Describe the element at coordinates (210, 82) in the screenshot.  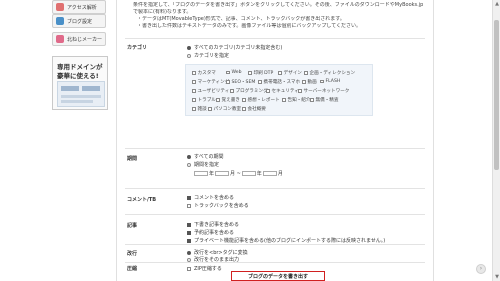
I see `category-item: マーケティング` at that location.